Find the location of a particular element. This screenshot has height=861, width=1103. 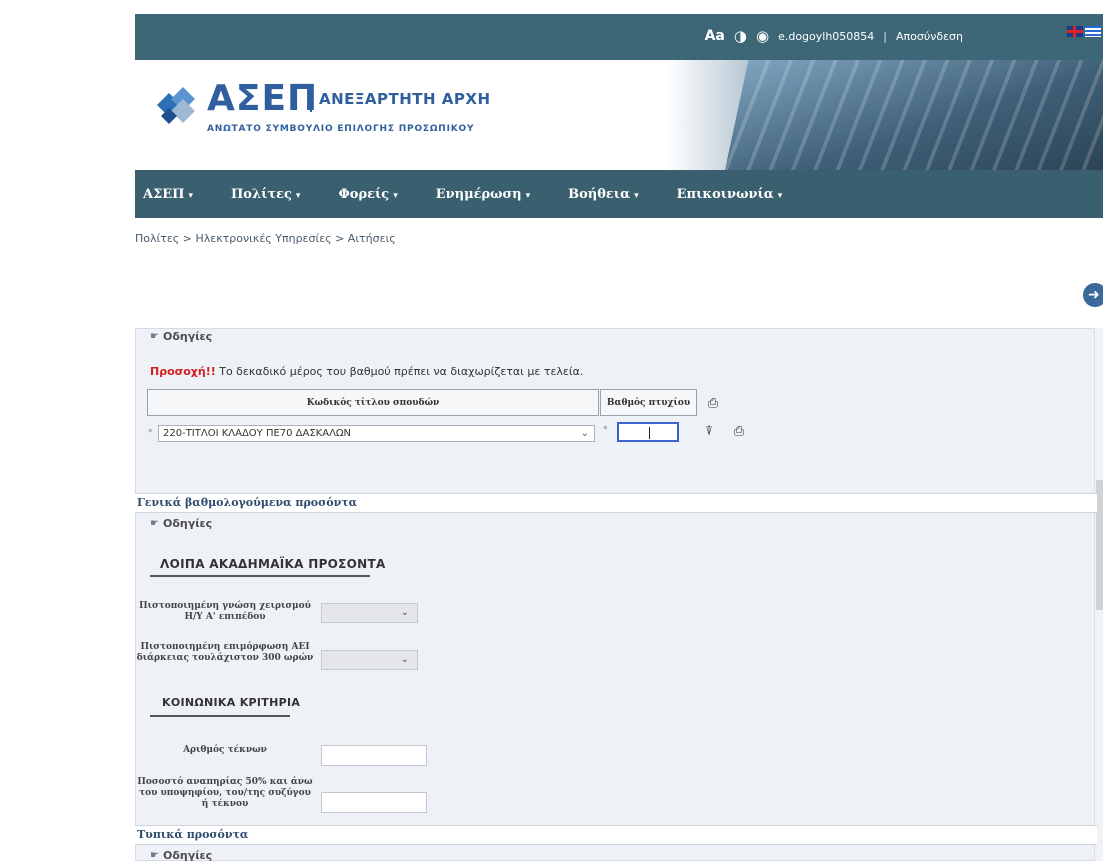

degree-code-header: Κωδικός τίτλου σπουδών is located at coordinates (373, 402).